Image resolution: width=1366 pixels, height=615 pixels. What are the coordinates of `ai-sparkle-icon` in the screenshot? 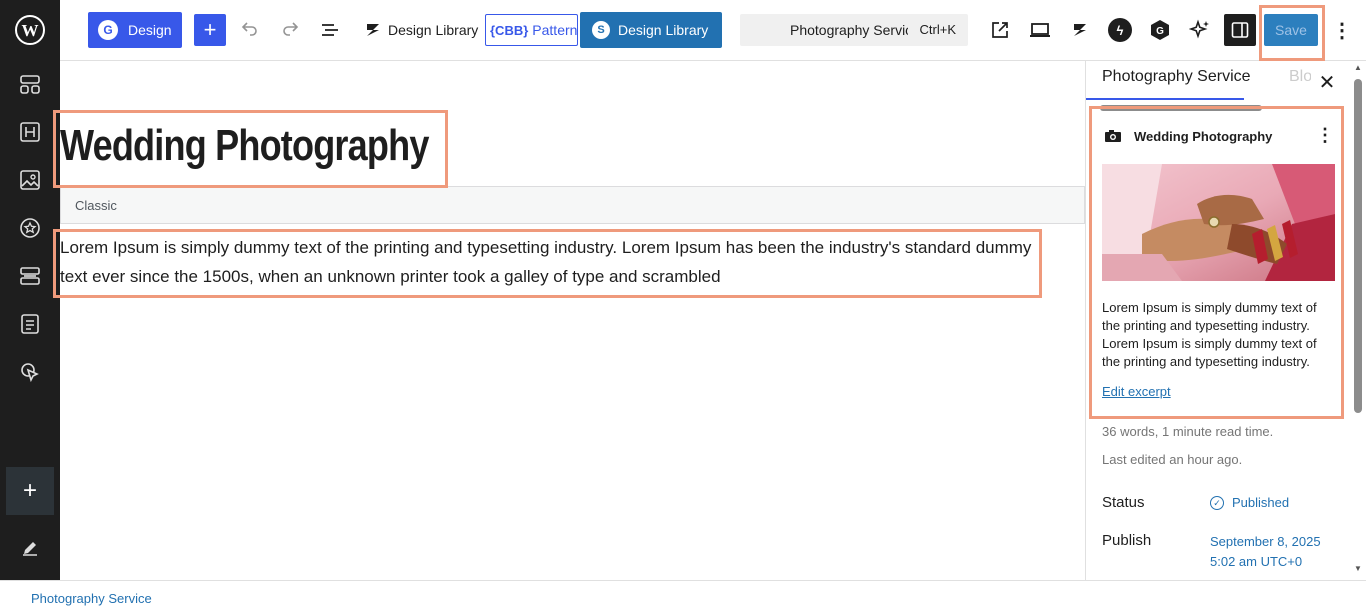 It's located at (1200, 30).